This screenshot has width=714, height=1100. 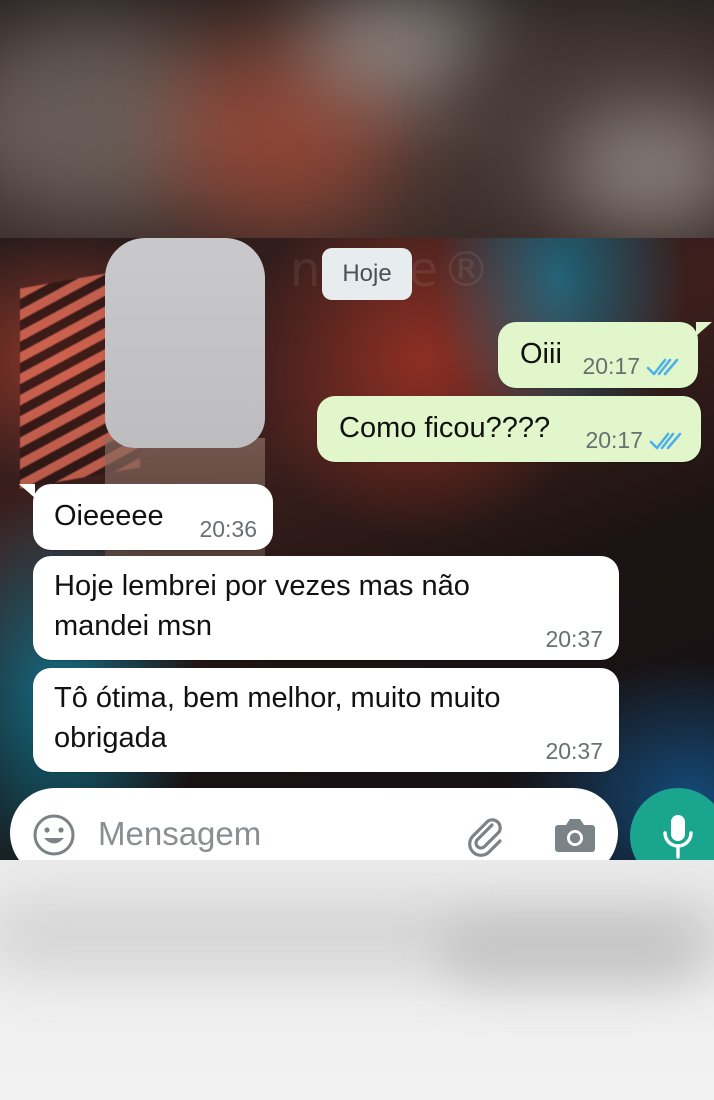 I want to click on voice-message-button, so click(x=672, y=824).